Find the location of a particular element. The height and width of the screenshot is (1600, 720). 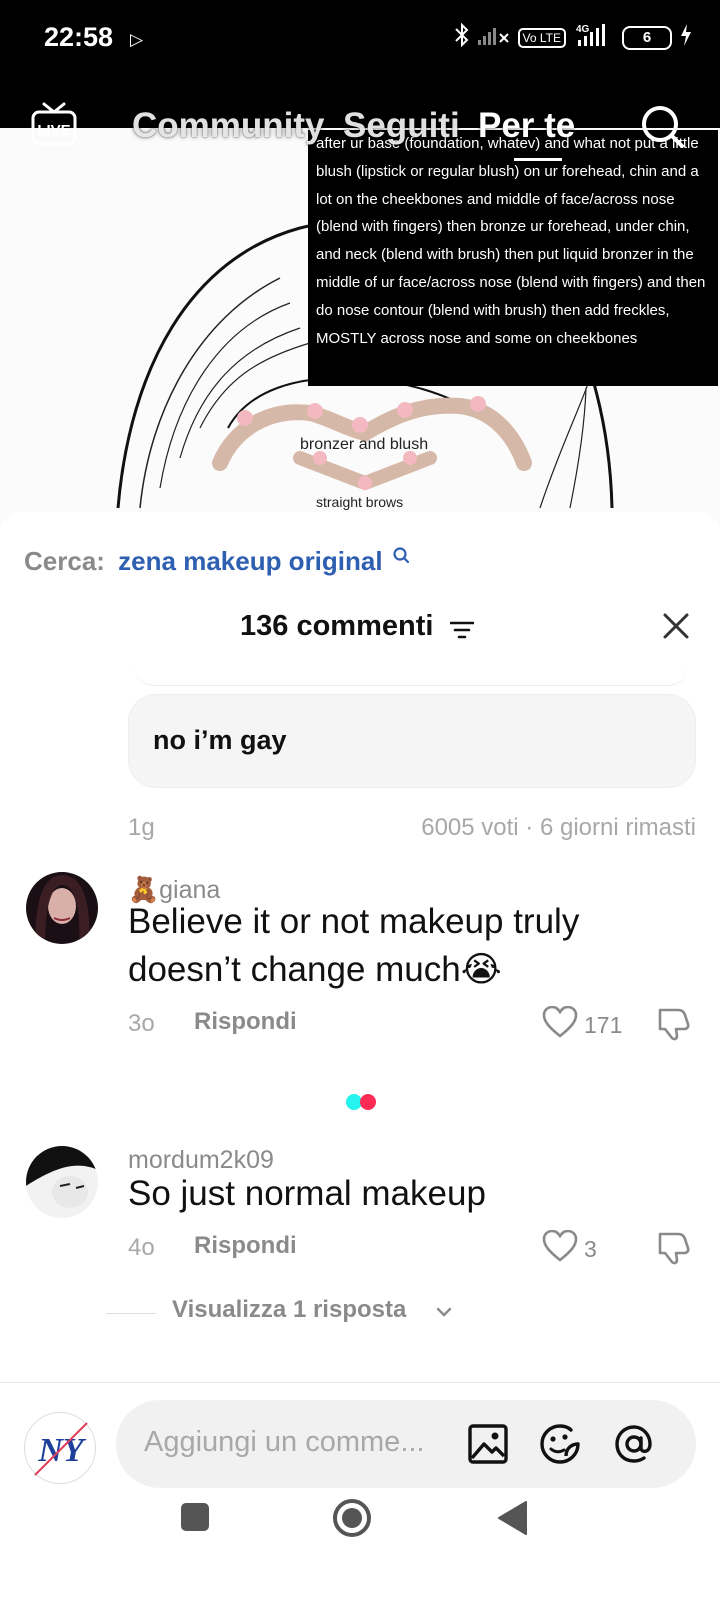

comment-text: So just normal makeup is located at coordinates (307, 1193).